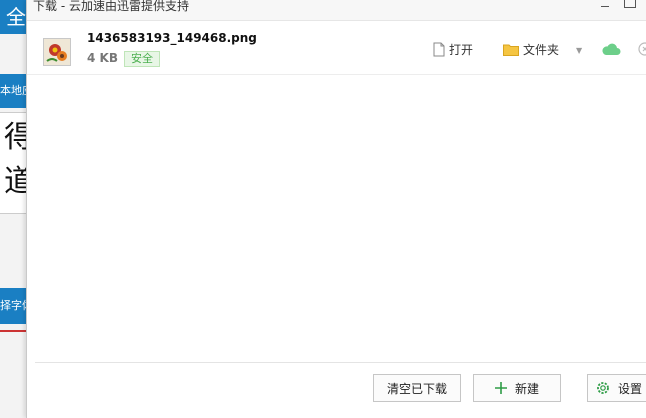 This screenshot has height=418, width=646. Describe the element at coordinates (611, 50) in the screenshot. I see `cloud-icon` at that location.